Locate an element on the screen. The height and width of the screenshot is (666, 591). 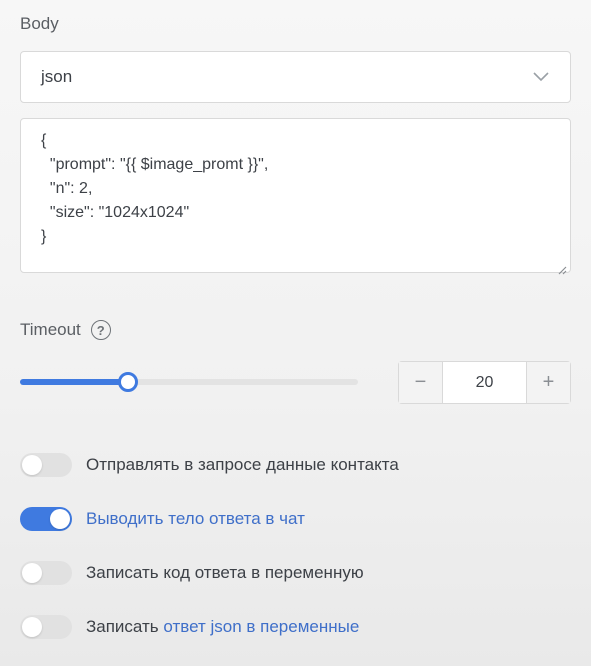
output-body-label: Выводить тело ответа в чат is located at coordinates (195, 518).